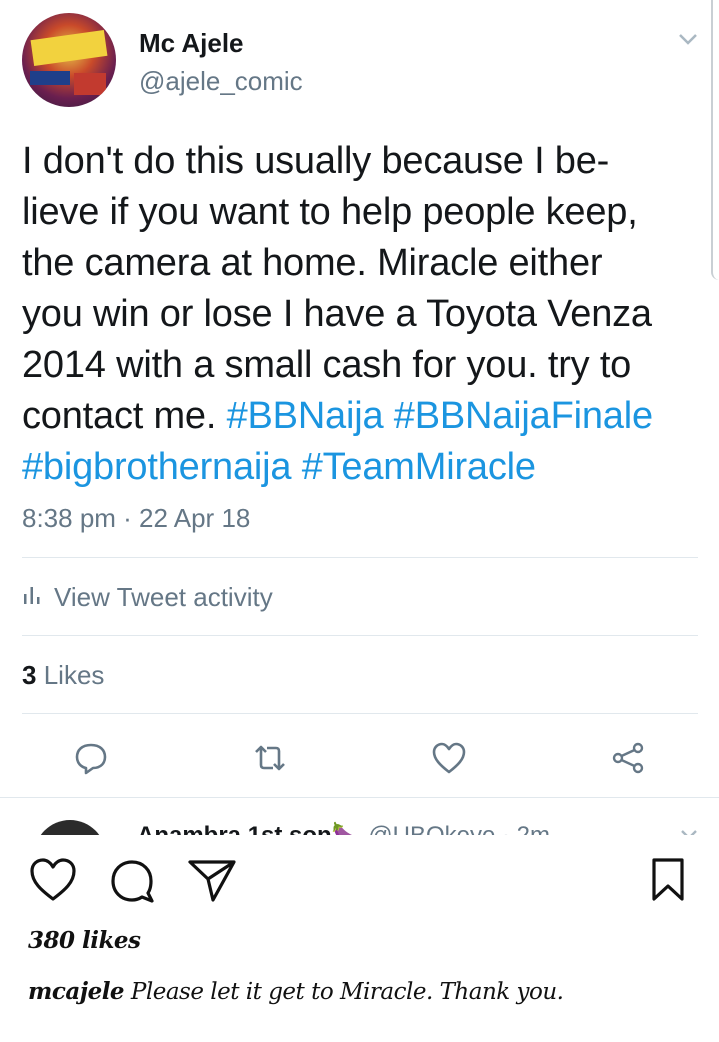 The image size is (719, 1042). I want to click on likes-count: 380 likes, so click(84, 940).